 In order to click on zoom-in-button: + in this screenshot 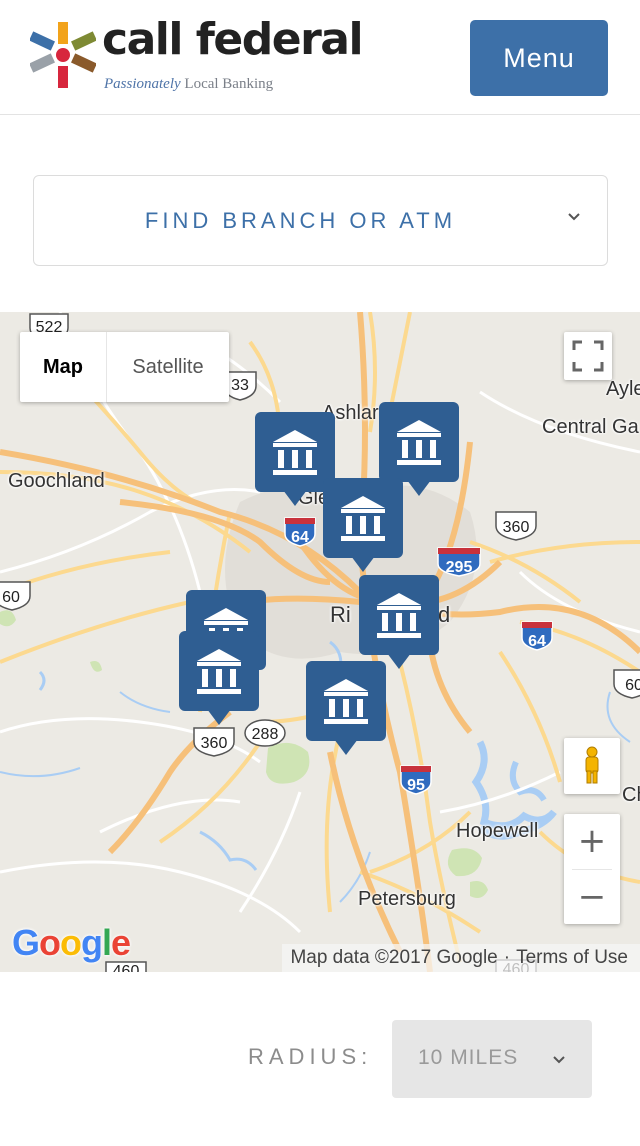, I will do `click(592, 841)`.